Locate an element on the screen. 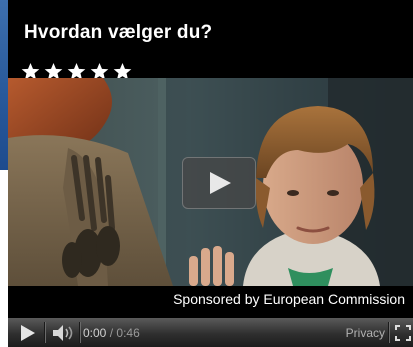  play-control-button is located at coordinates (27, 332).